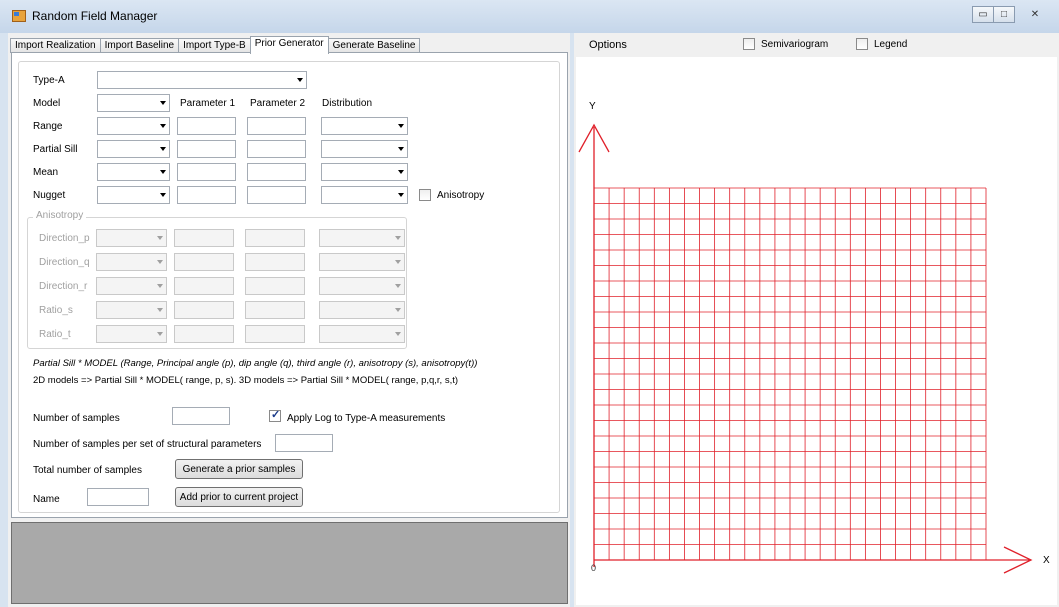 This screenshot has width=1059, height=607. Describe the element at coordinates (362, 286) in the screenshot. I see `direction-r-distribution-combo` at that location.